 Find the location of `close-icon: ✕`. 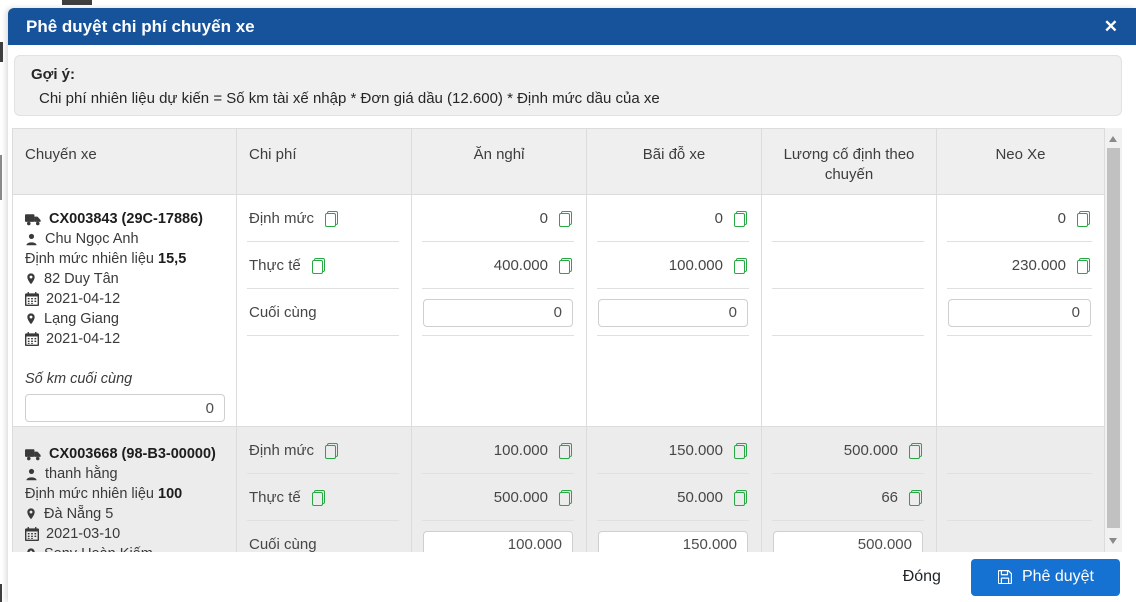

close-icon: ✕ is located at coordinates (1111, 26).